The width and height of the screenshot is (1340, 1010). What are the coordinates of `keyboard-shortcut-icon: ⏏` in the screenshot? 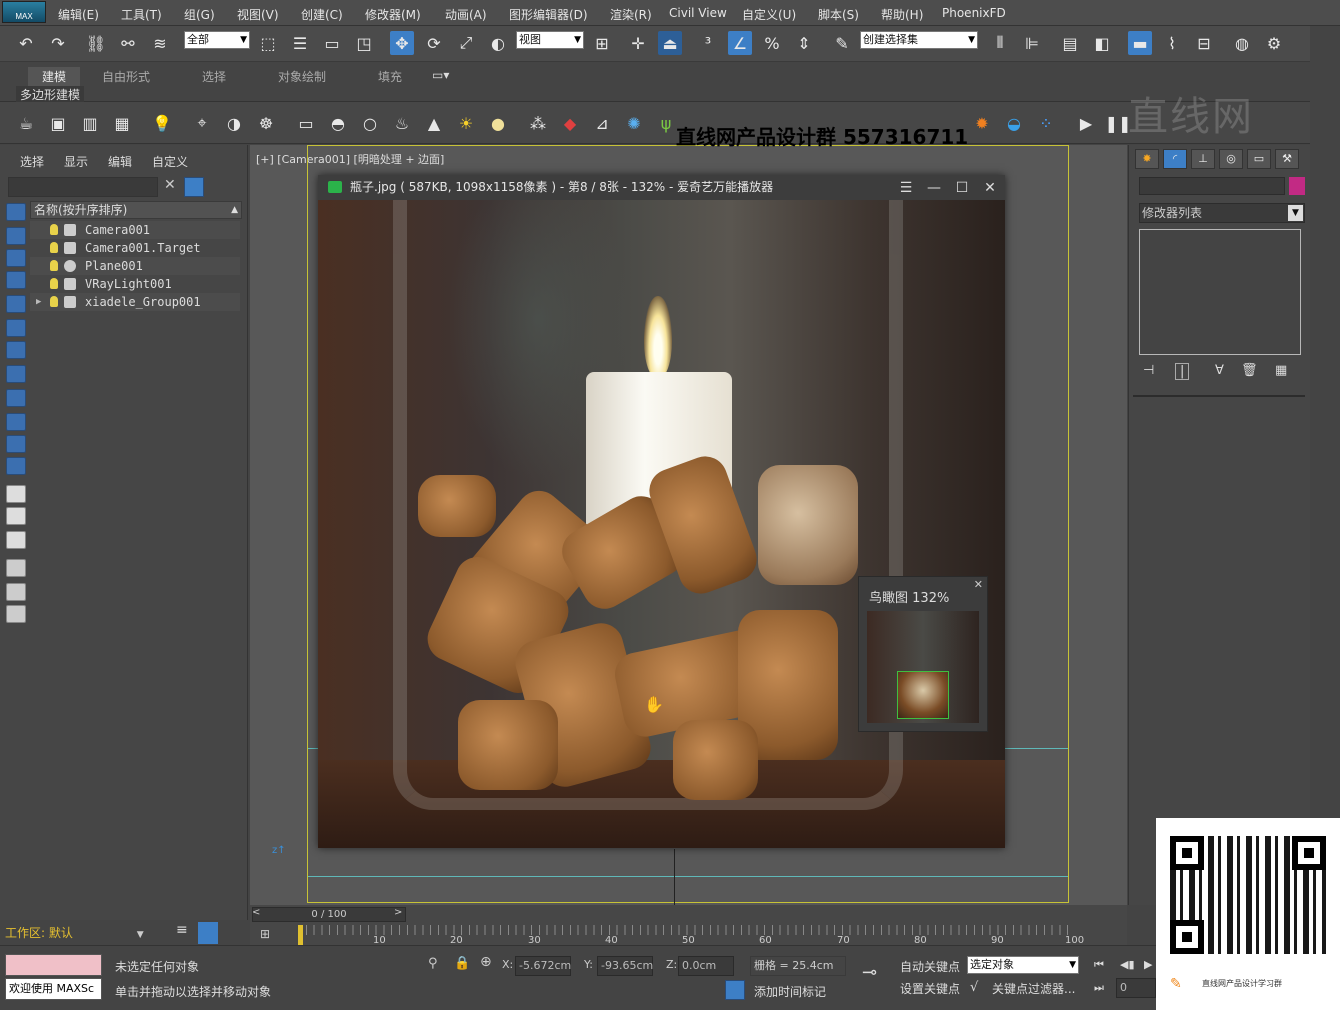 It's located at (670, 43).